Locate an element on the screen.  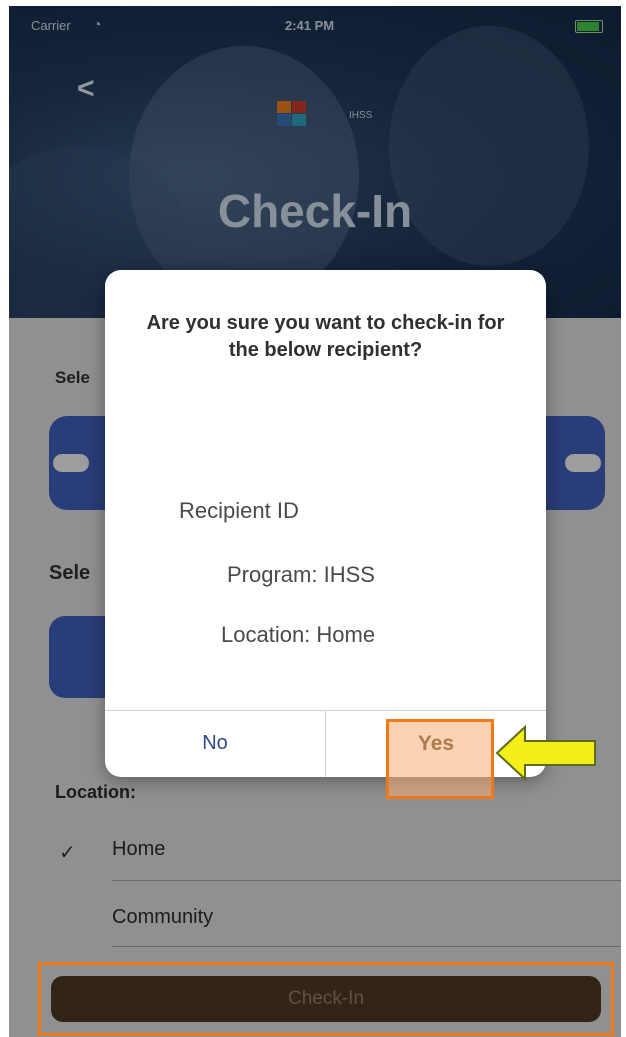
device-bezel is located at coordinates (4, 518).